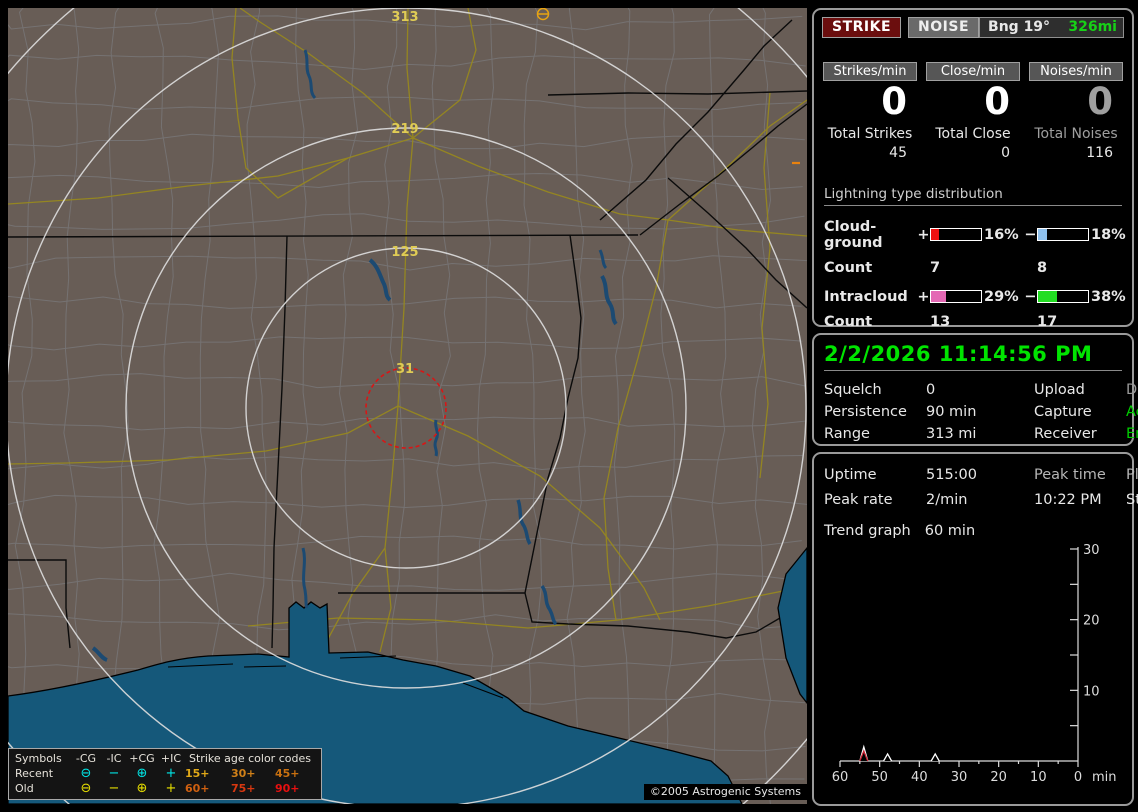 This screenshot has height=812, width=1138. What do you see at coordinates (34, 773) in the screenshot?
I see `legend-row-recent: Recent` at bounding box center [34, 773].